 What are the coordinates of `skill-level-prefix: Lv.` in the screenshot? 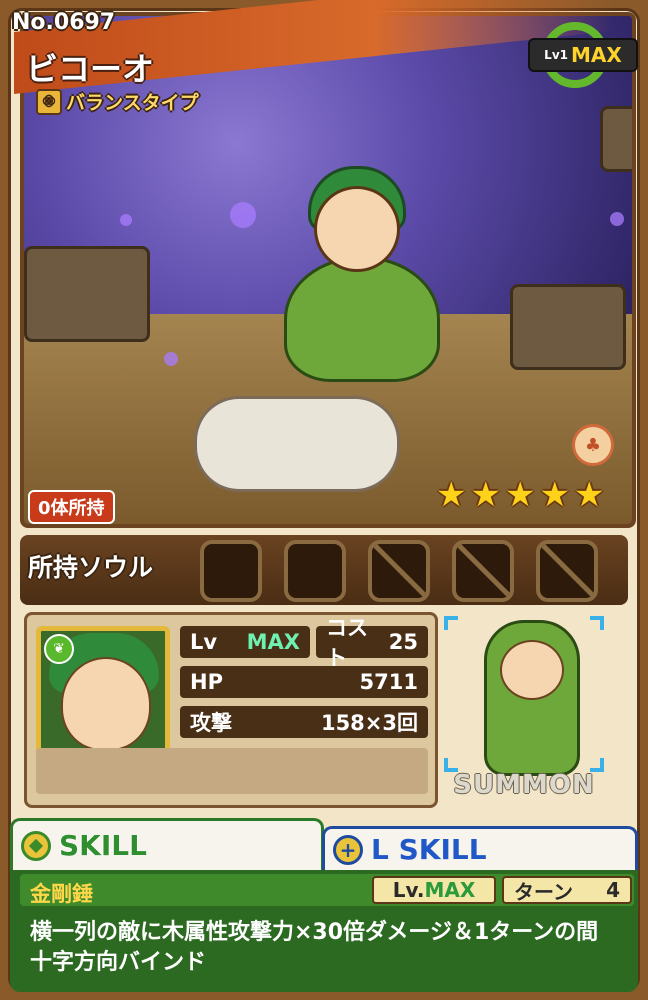 It's located at (408, 890).